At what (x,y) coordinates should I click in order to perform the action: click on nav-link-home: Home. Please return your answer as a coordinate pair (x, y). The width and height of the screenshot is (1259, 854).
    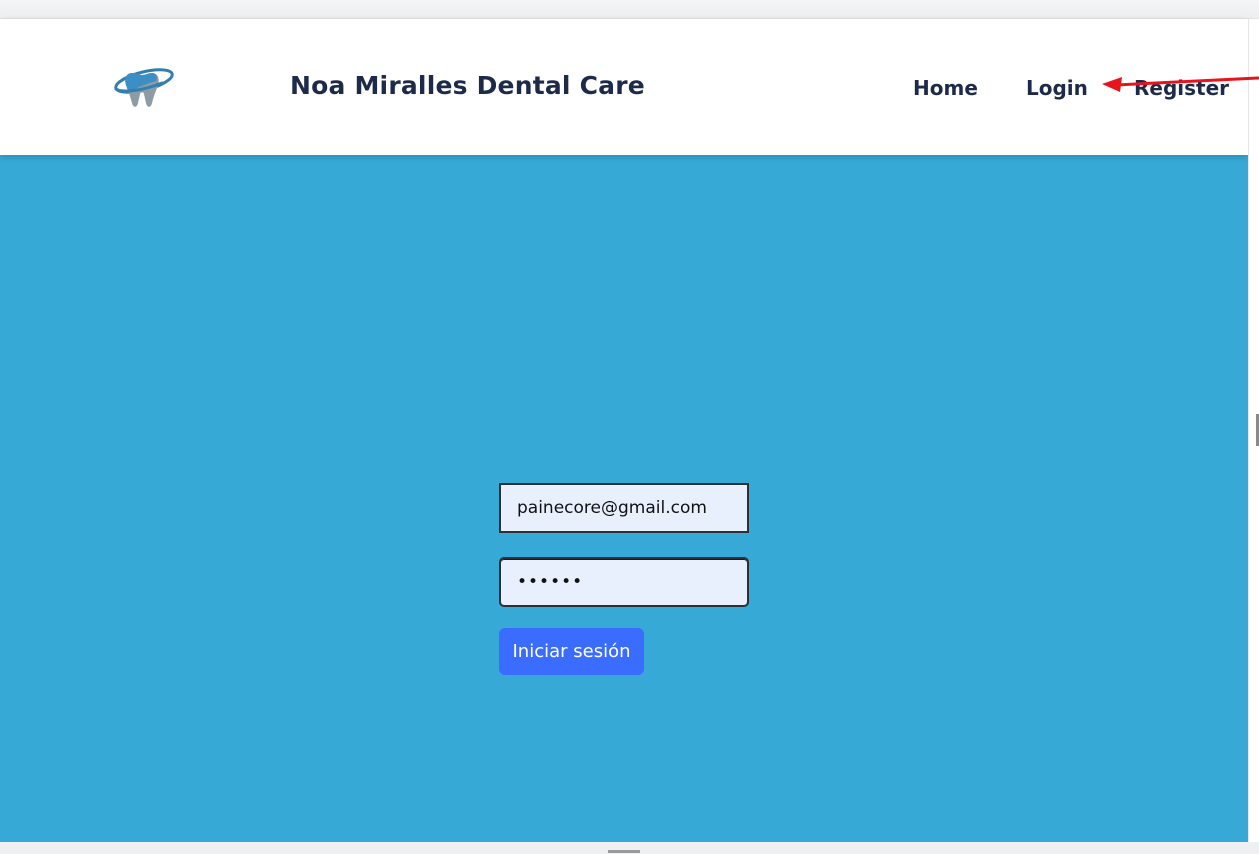
    Looking at the image, I should click on (945, 88).